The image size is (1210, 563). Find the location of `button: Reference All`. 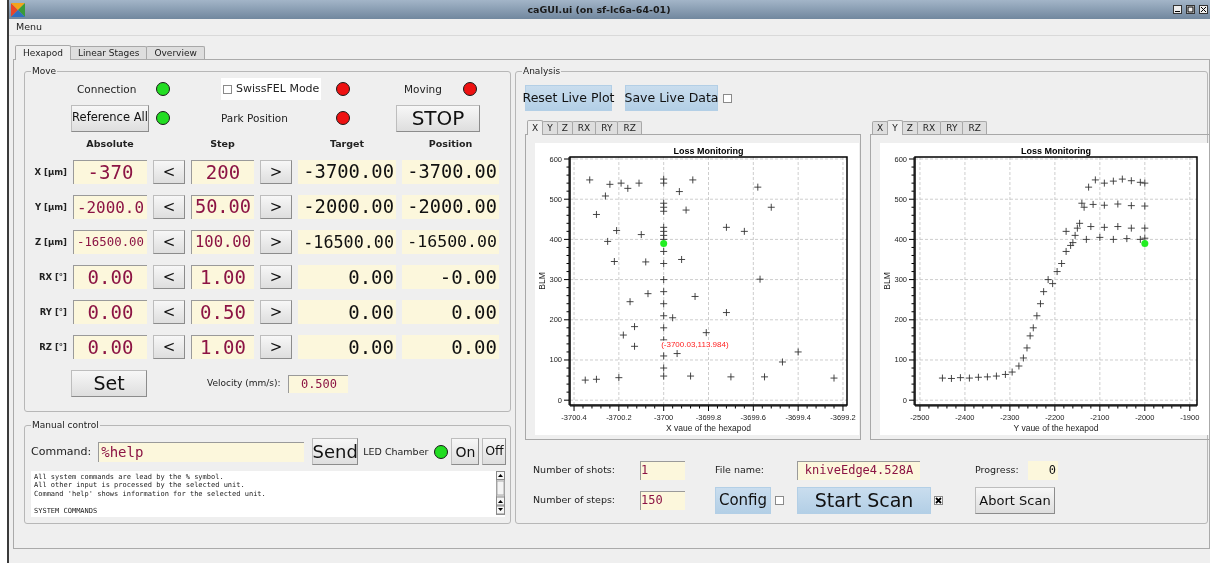

button: Reference All is located at coordinates (110, 118).